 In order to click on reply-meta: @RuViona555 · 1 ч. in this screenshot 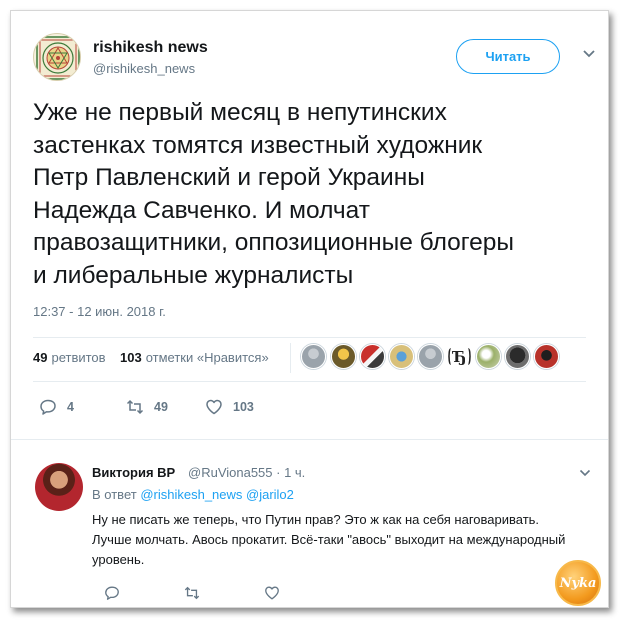, I will do `click(246, 472)`.